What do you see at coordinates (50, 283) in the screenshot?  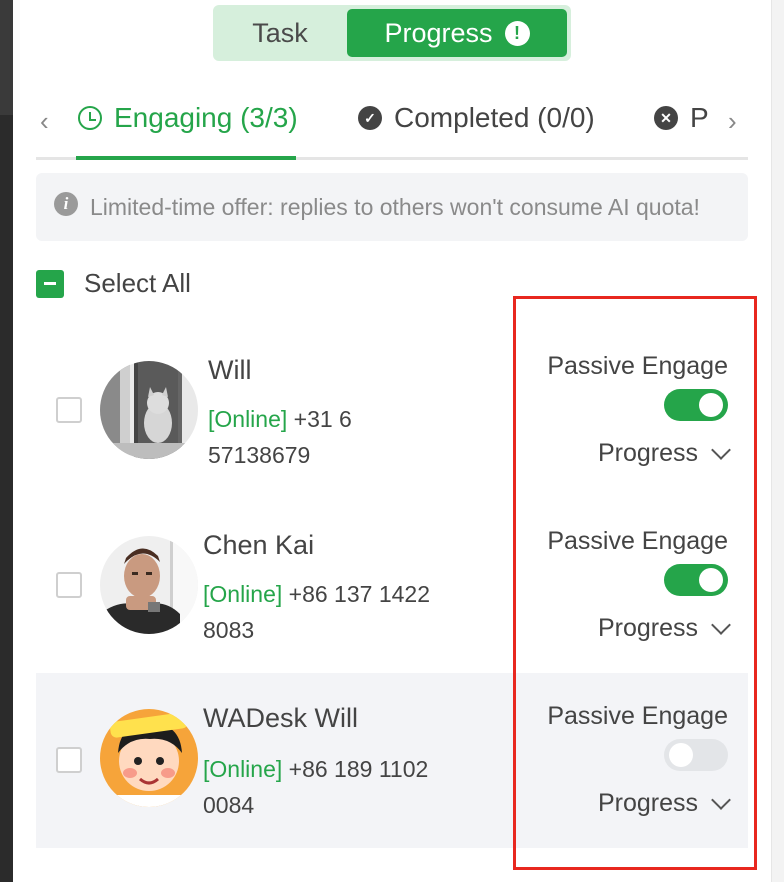 I see `select-all-checkbox` at bounding box center [50, 283].